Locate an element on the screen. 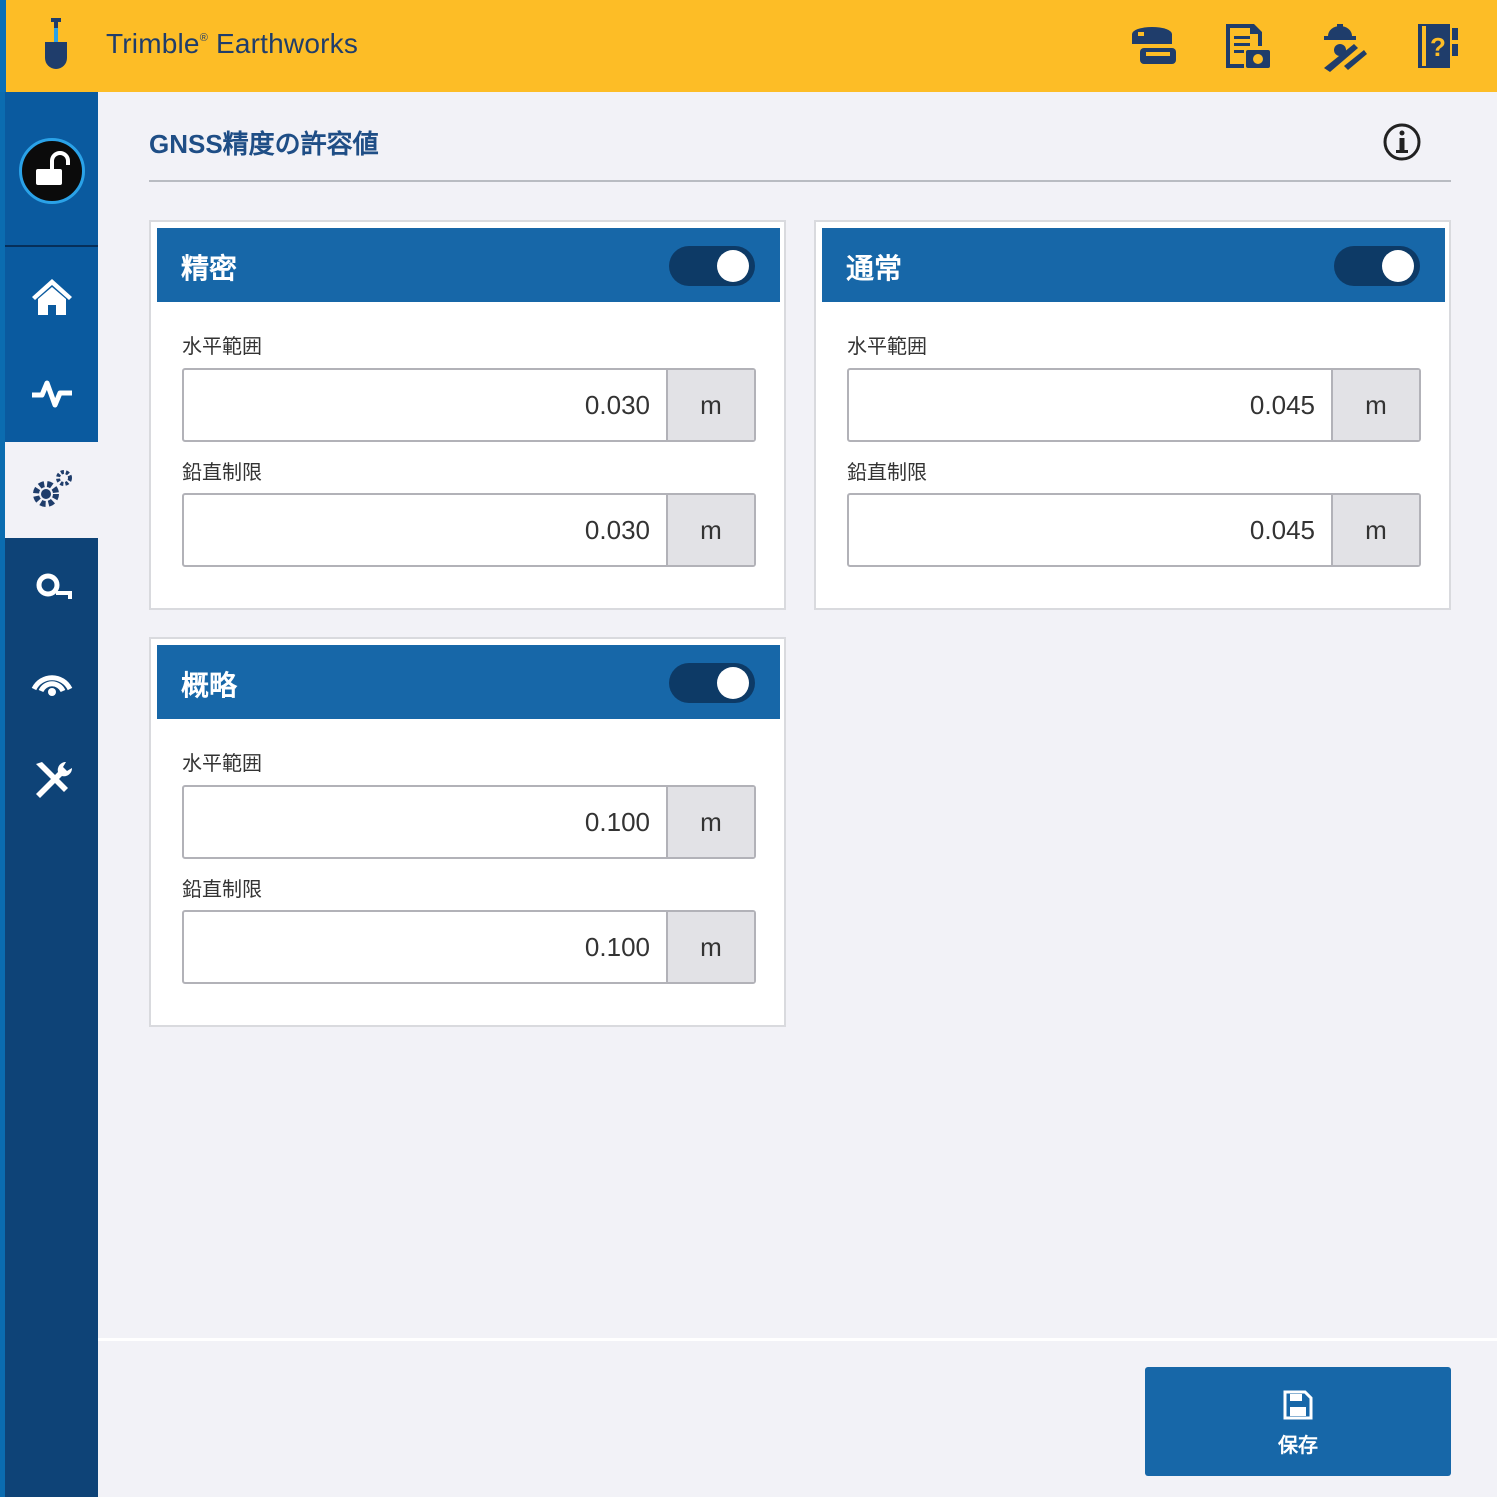 The width and height of the screenshot is (1497, 1497). lock-button is located at coordinates (52, 171).